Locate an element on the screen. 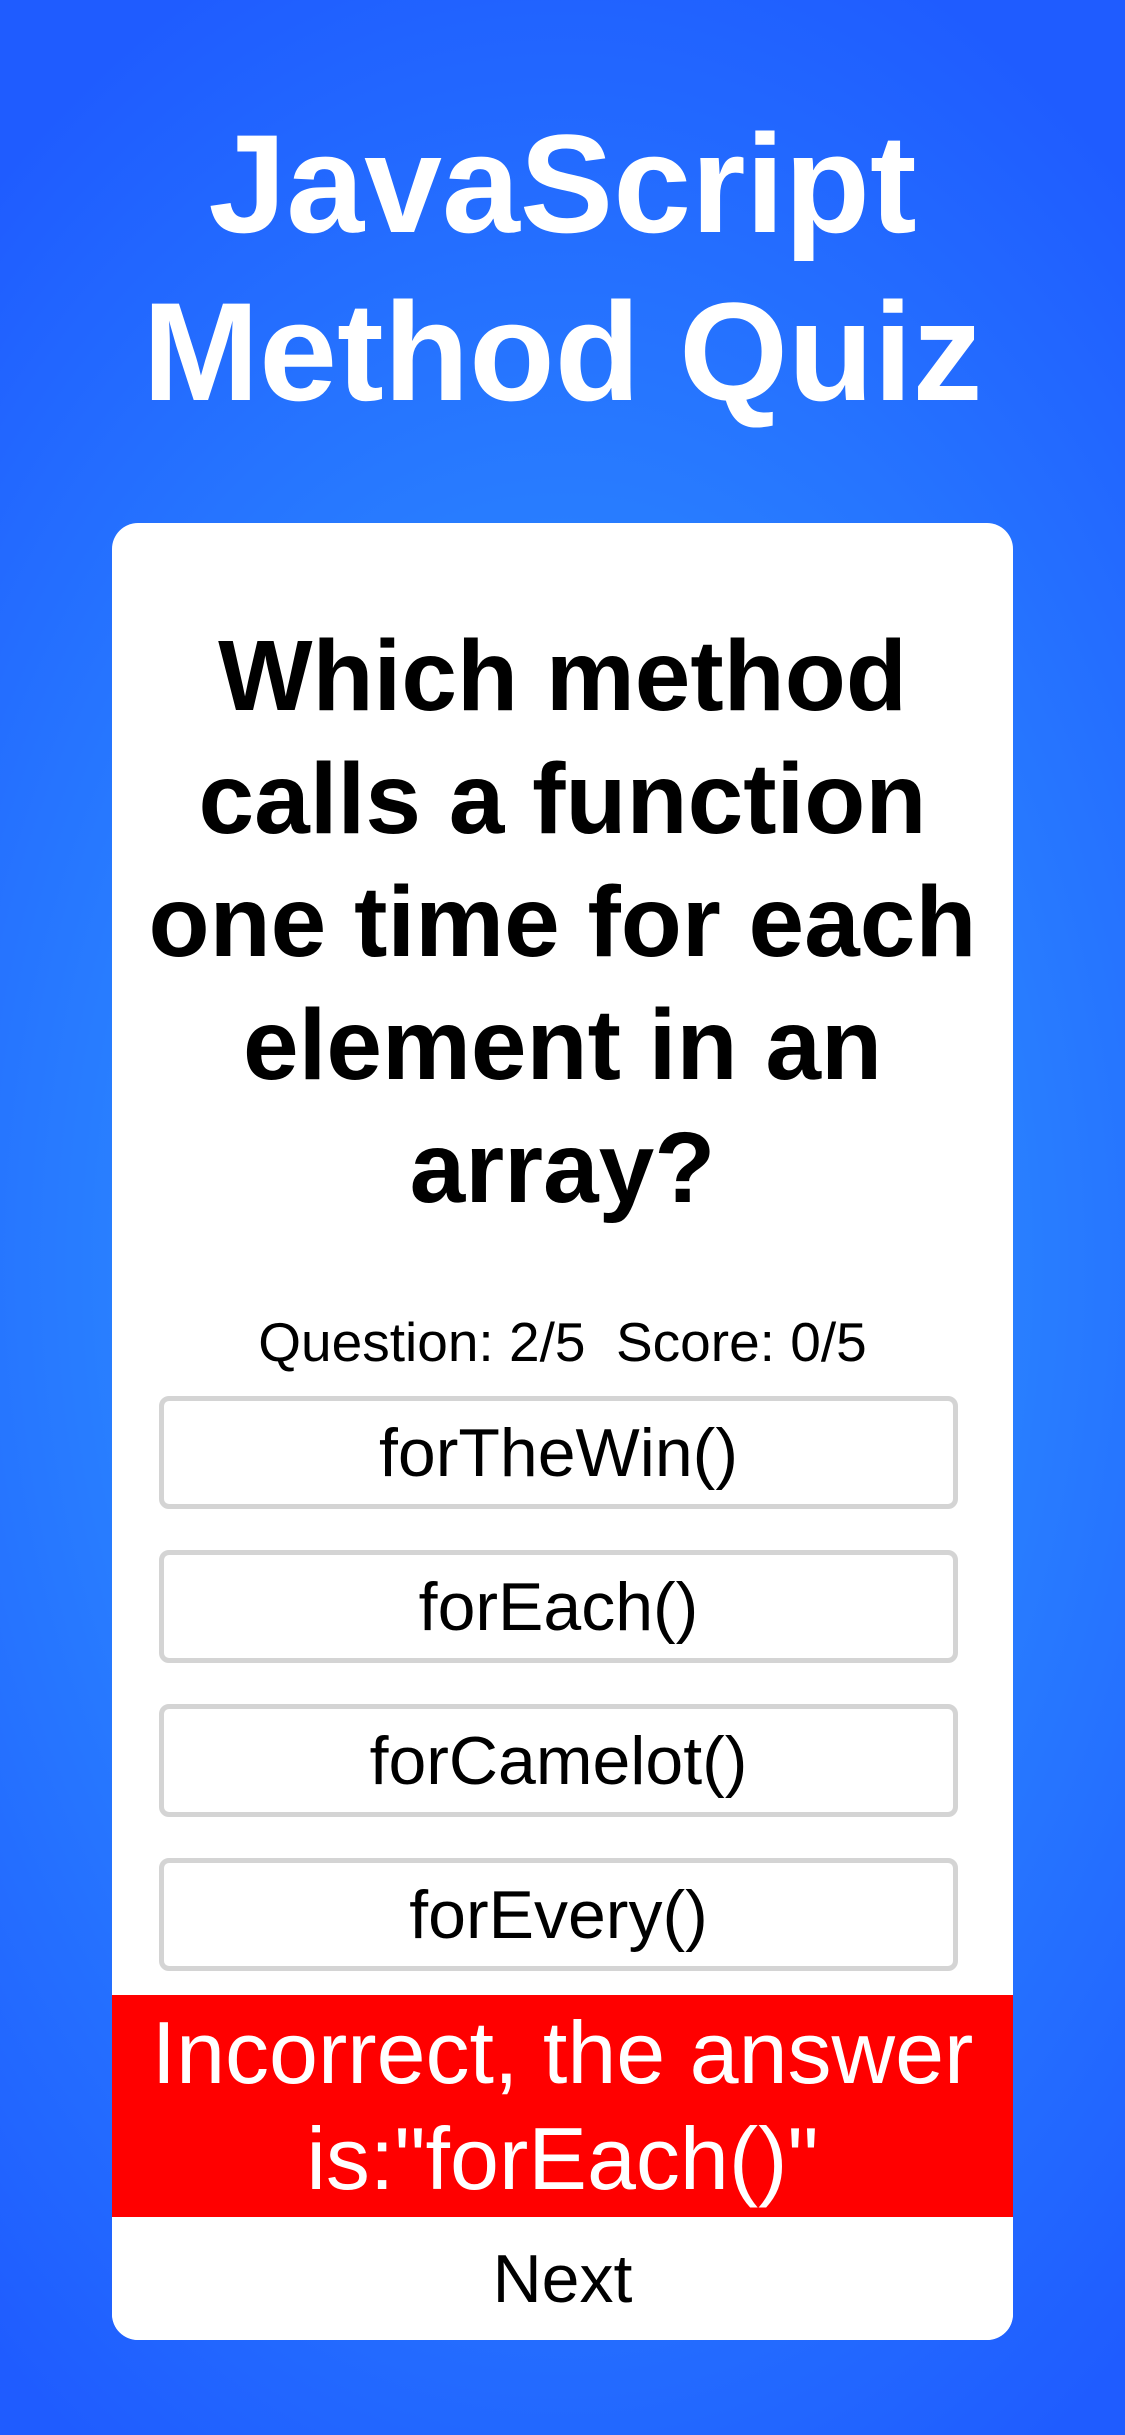 The width and height of the screenshot is (1125, 2435). app-title-line-1: JavaScript is located at coordinates (562, 183).